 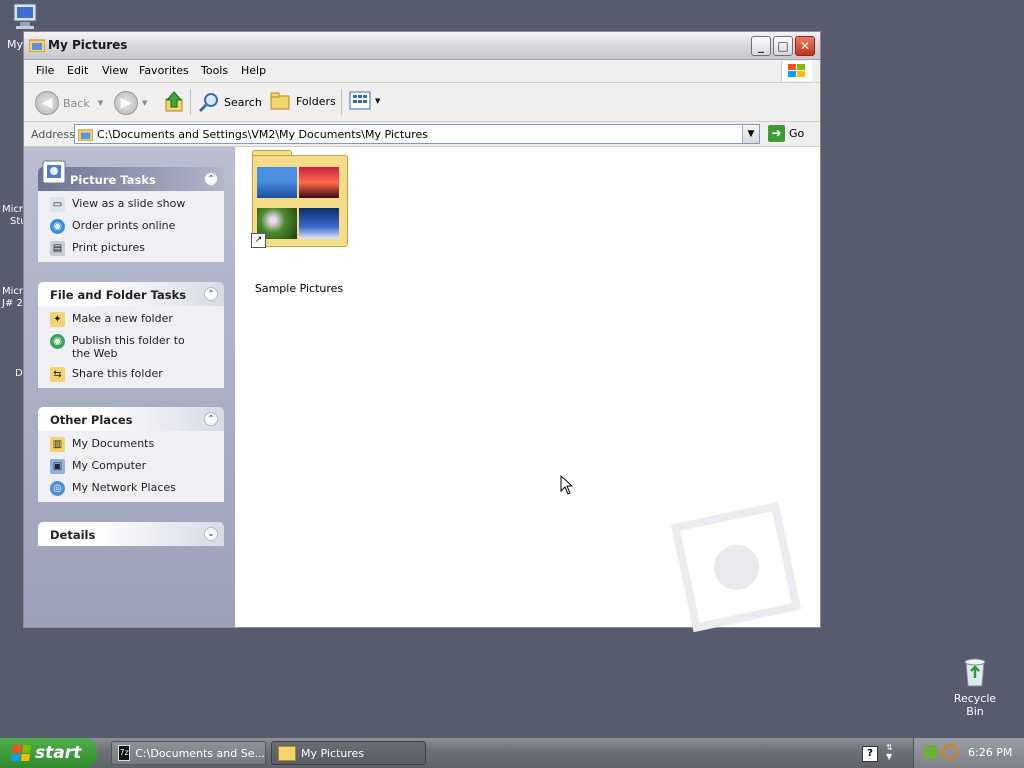 I want to click on other-places-header: Other Places ⌃, so click(x=131, y=419).